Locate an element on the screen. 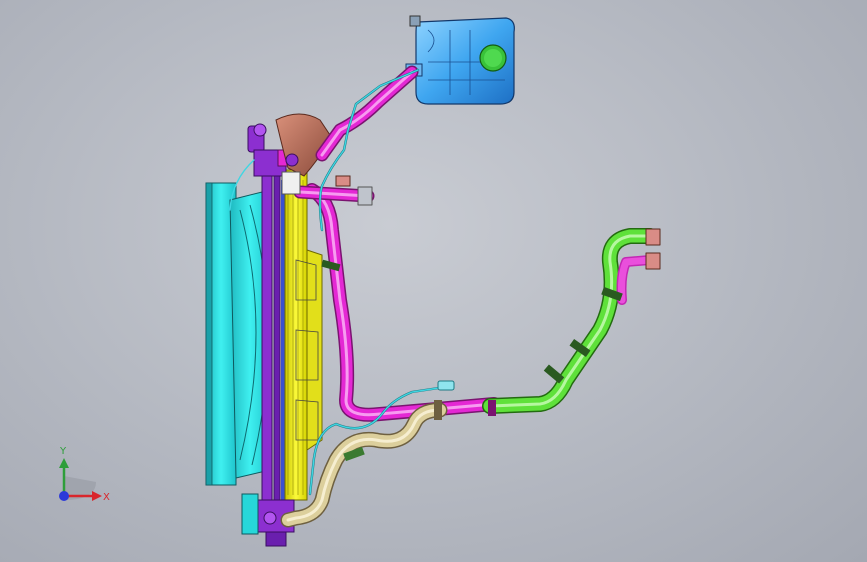 The height and width of the screenshot is (562, 867). top-fitting-ring is located at coordinates (260, 130).